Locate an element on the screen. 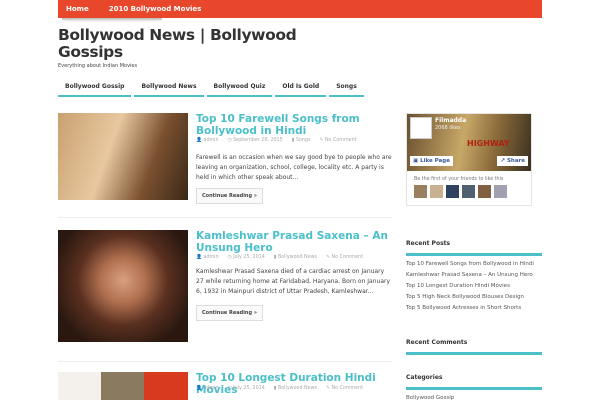 The image size is (600, 401). menu-bollywood-gossip: Bollywood Gossip is located at coordinates (95, 88).